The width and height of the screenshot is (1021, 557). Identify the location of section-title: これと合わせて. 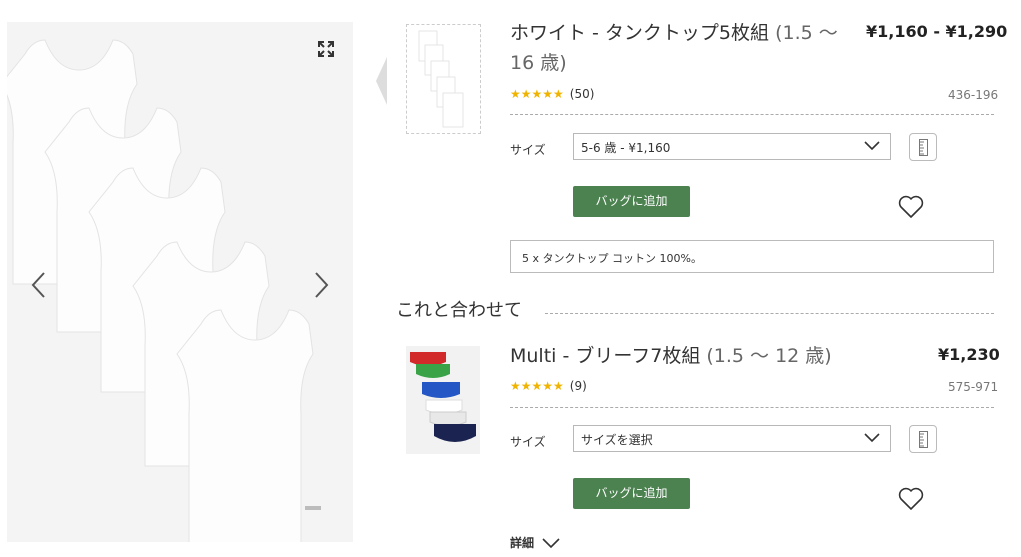
(459, 310).